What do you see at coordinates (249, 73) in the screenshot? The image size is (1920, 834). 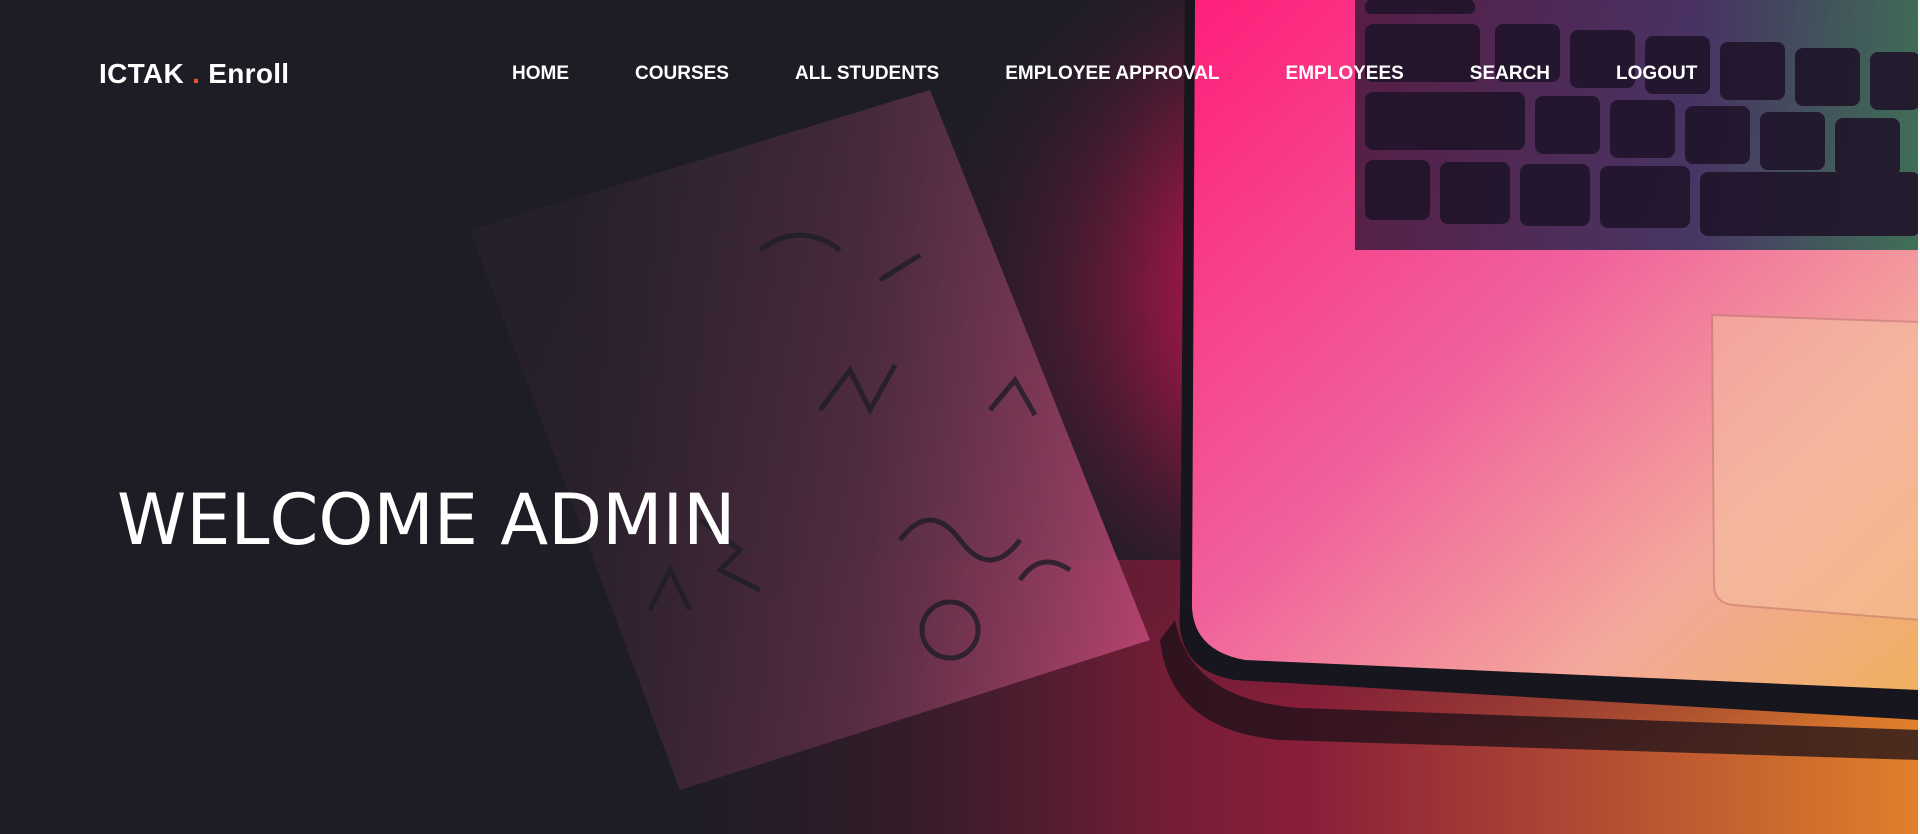 I see `brand-name-right: Enroll` at bounding box center [249, 73].